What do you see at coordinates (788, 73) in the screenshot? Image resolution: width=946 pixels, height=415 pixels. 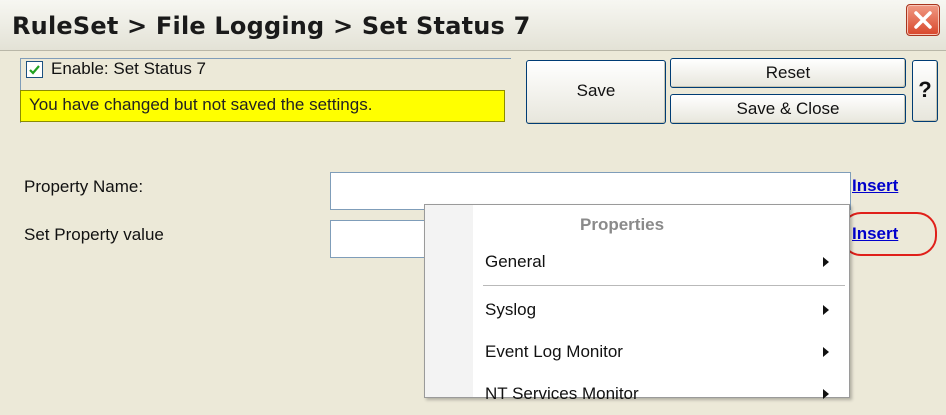 I see `reset-button: Reset` at bounding box center [788, 73].